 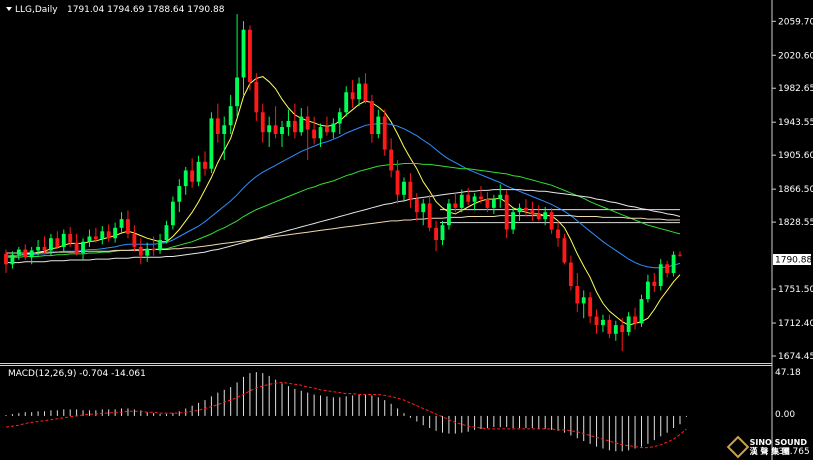 I want to click on price-tick-label: 1828.55, so click(x=795, y=223).